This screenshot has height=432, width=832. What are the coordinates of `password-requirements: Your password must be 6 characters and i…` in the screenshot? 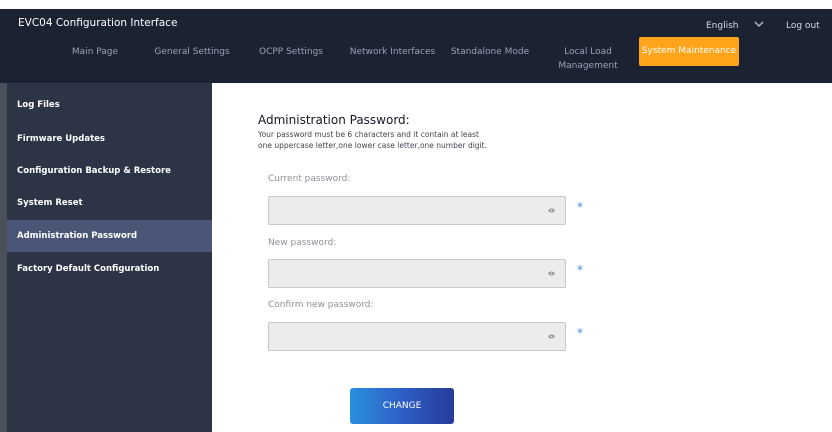 It's located at (393, 140).